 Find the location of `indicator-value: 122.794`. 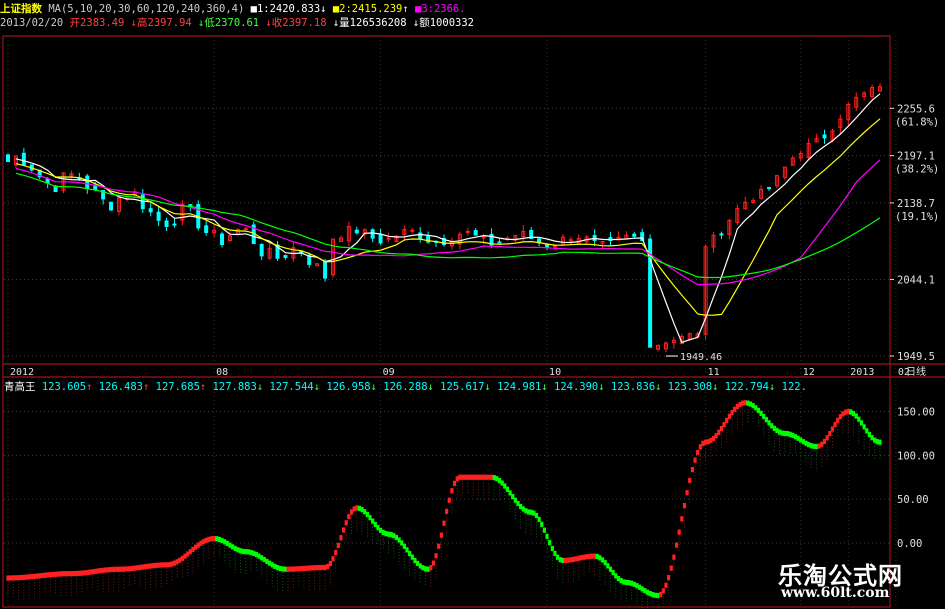

indicator-value: 122.794 is located at coordinates (743, 387).